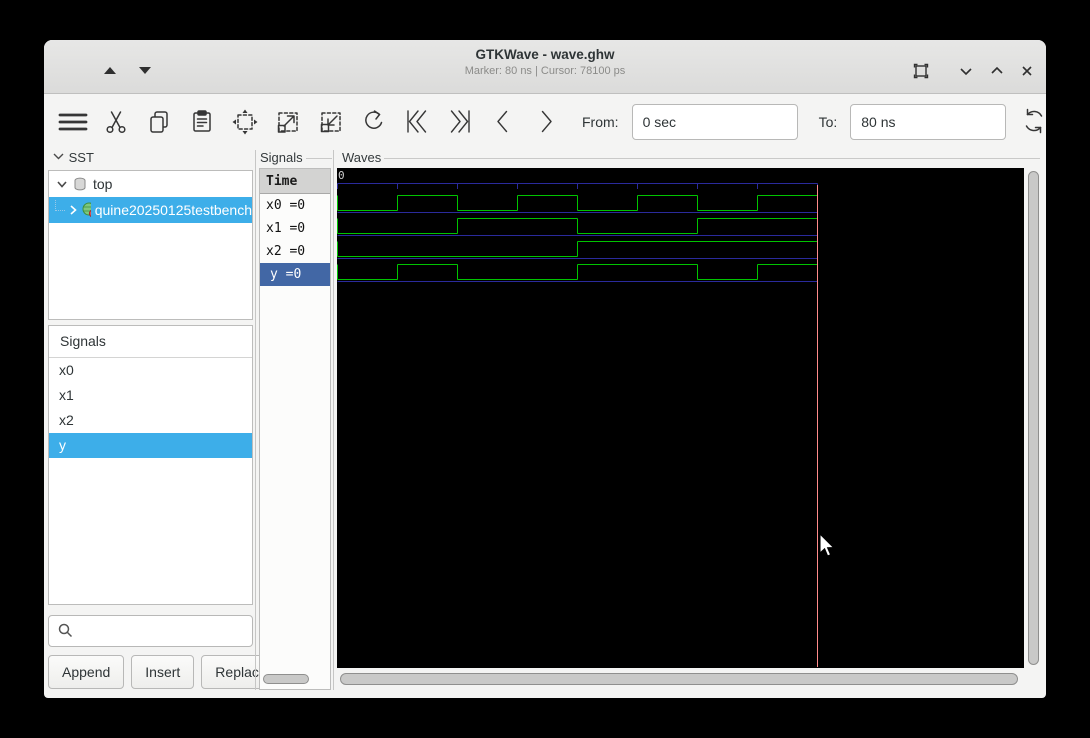 The image size is (1090, 738). What do you see at coordinates (255, 420) in the screenshot?
I see `pane-splitter-left` at bounding box center [255, 420].